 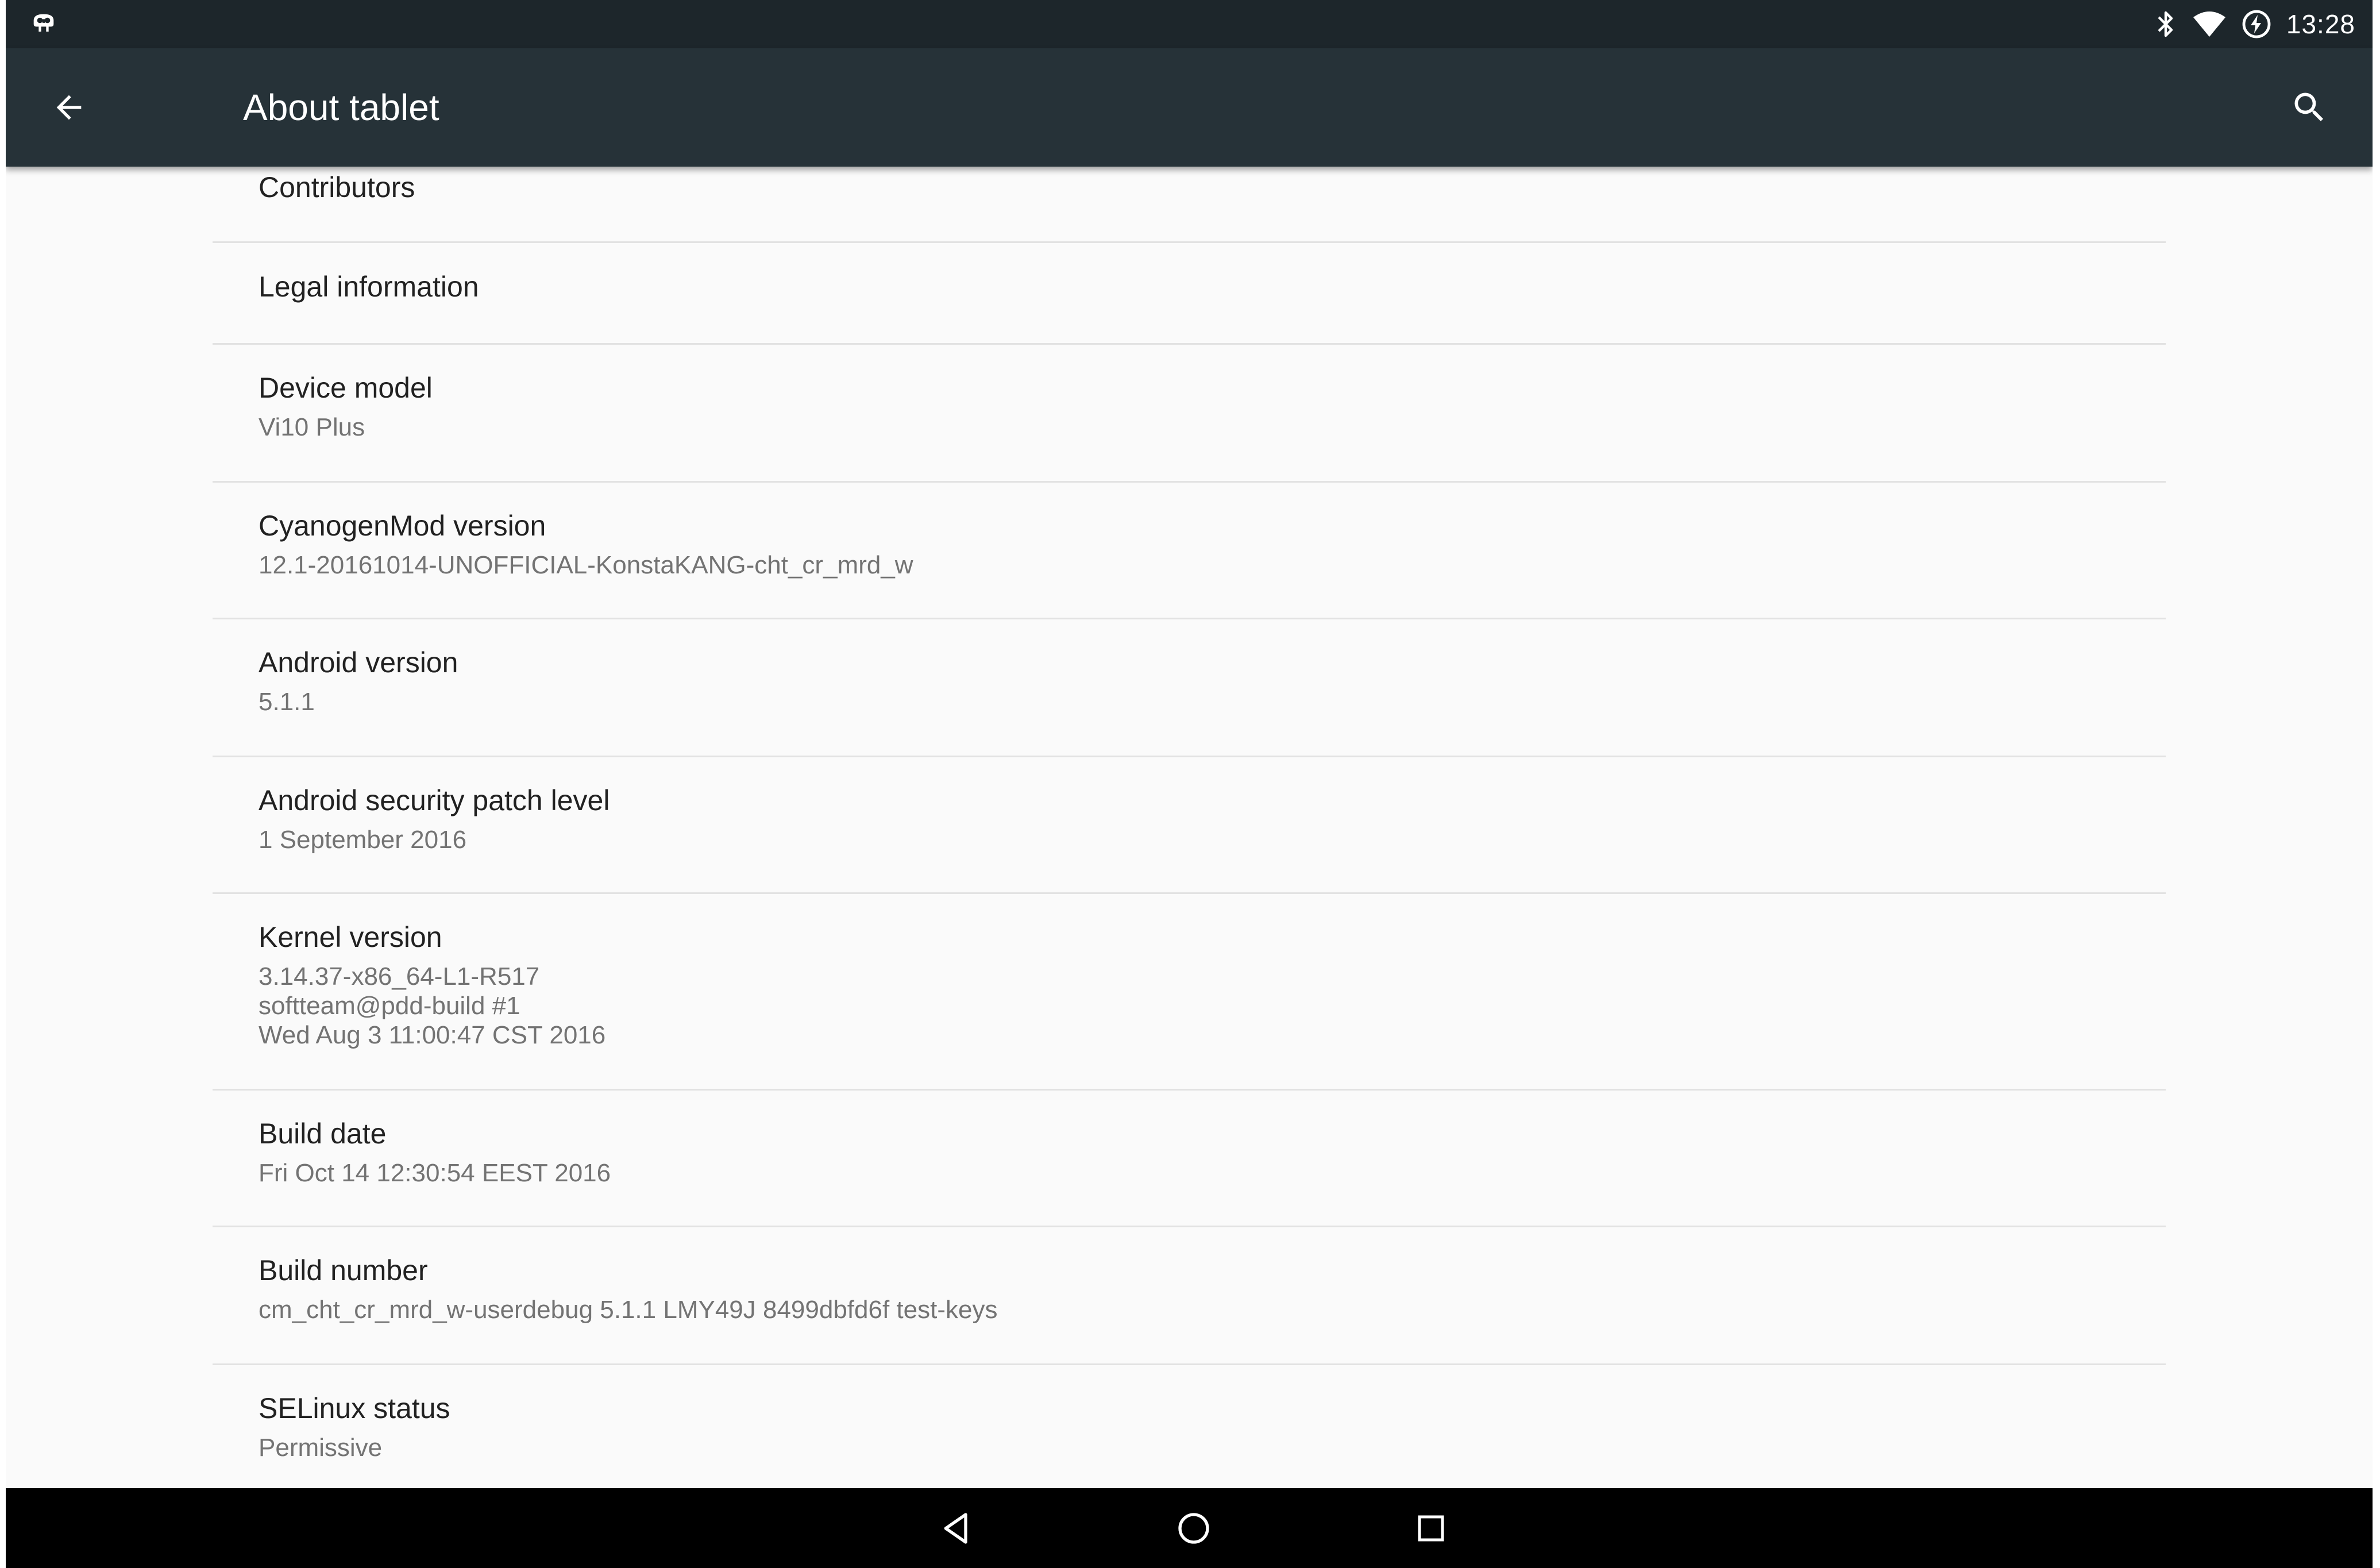 I want to click on back-triangle-icon, so click(x=955, y=1528).